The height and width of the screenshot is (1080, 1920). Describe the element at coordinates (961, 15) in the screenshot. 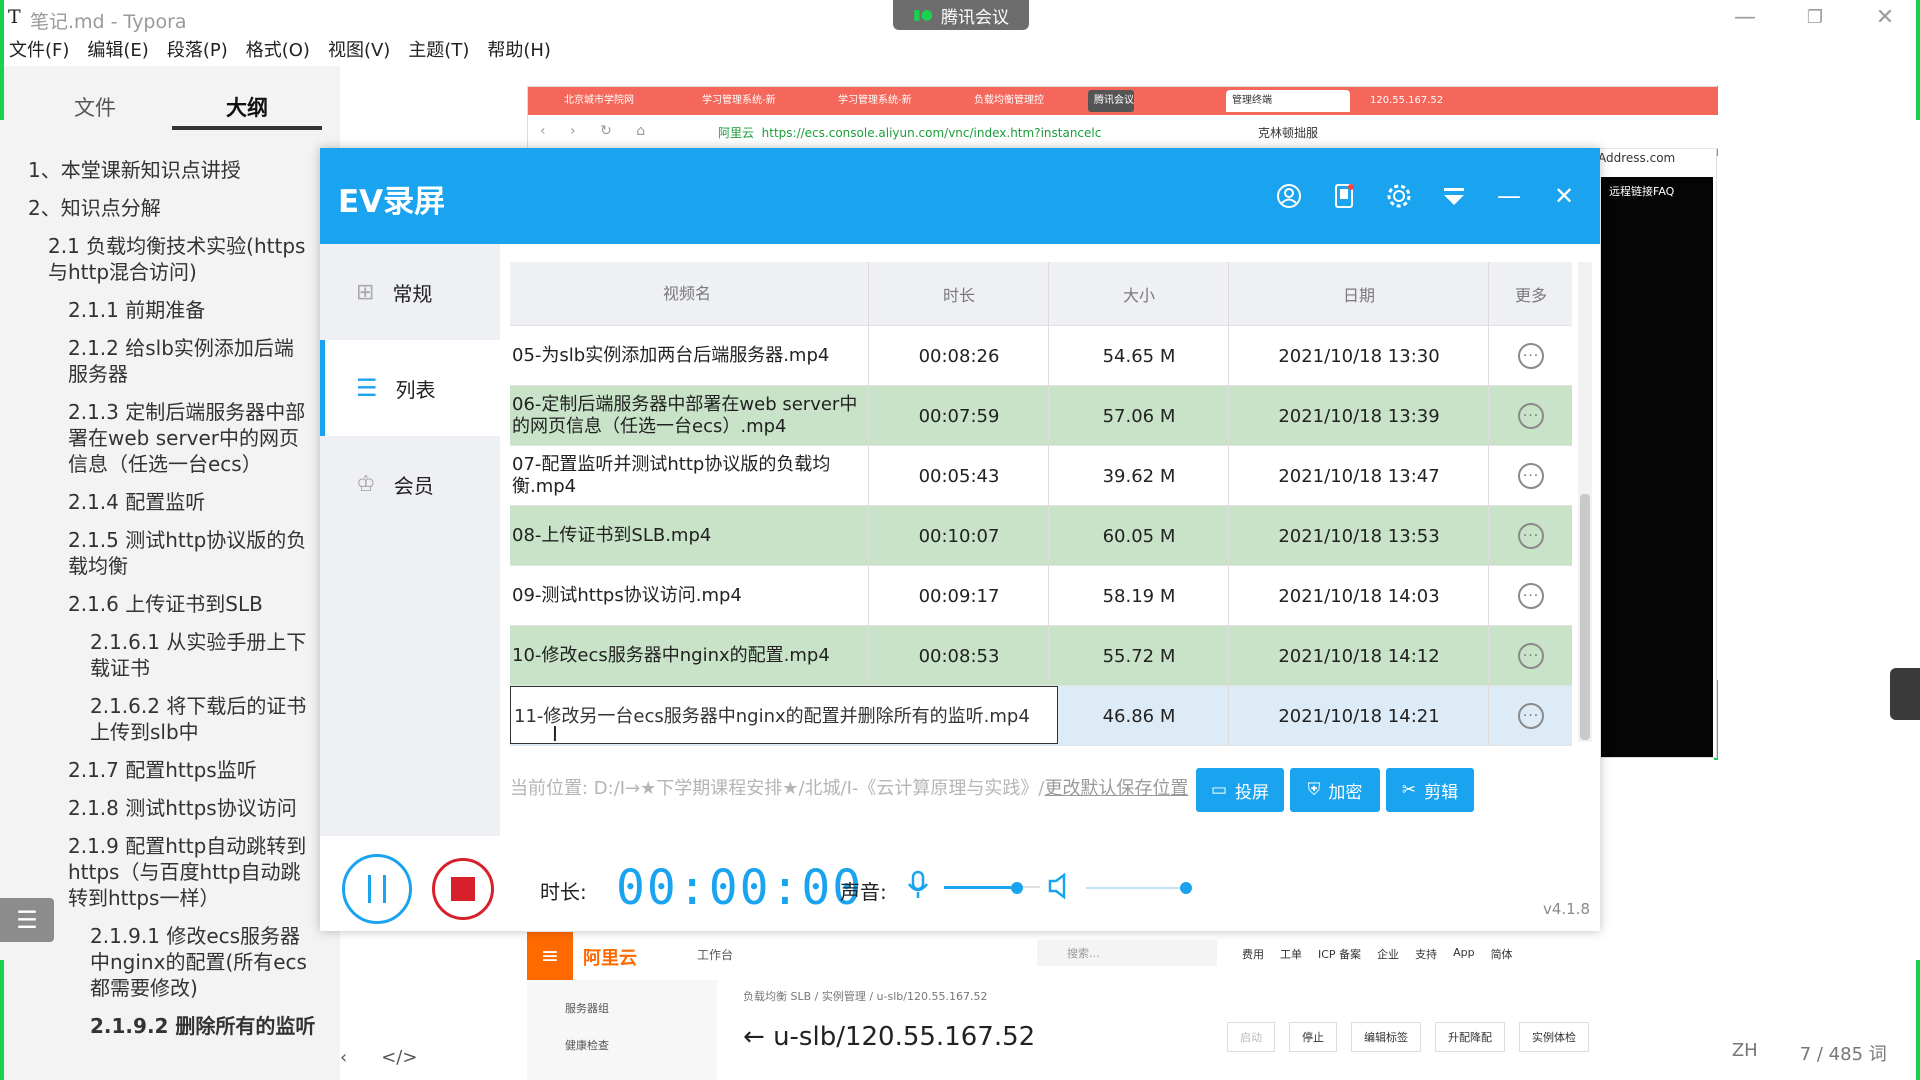

I see `meeting-indicator: ▮● 腾讯会议` at that location.